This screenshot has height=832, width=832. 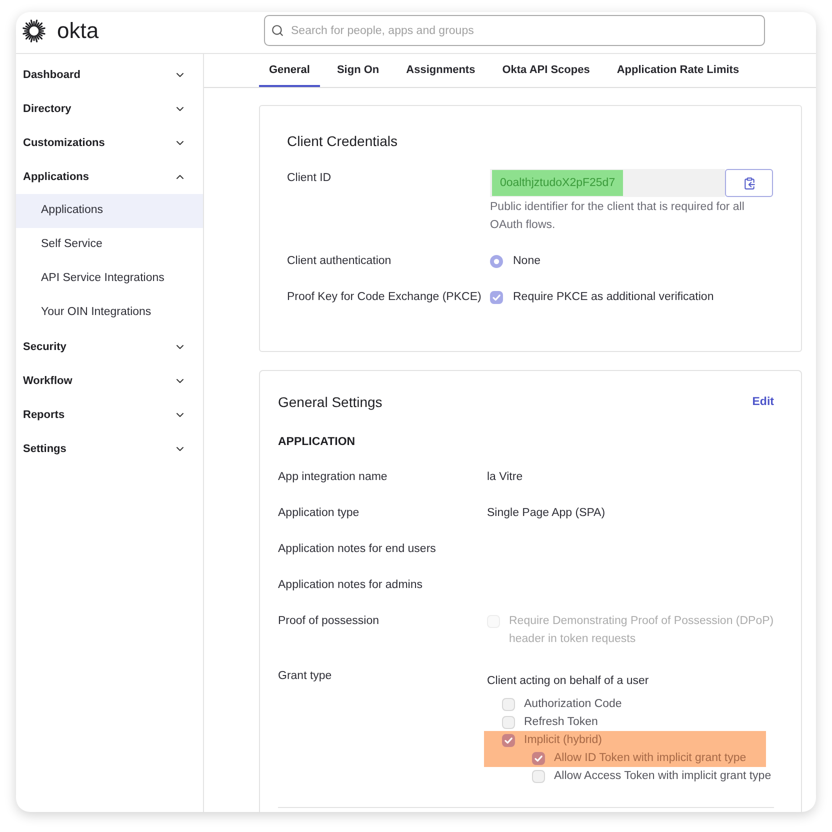 What do you see at coordinates (319, 513) in the screenshot?
I see `field-label: Application type` at bounding box center [319, 513].